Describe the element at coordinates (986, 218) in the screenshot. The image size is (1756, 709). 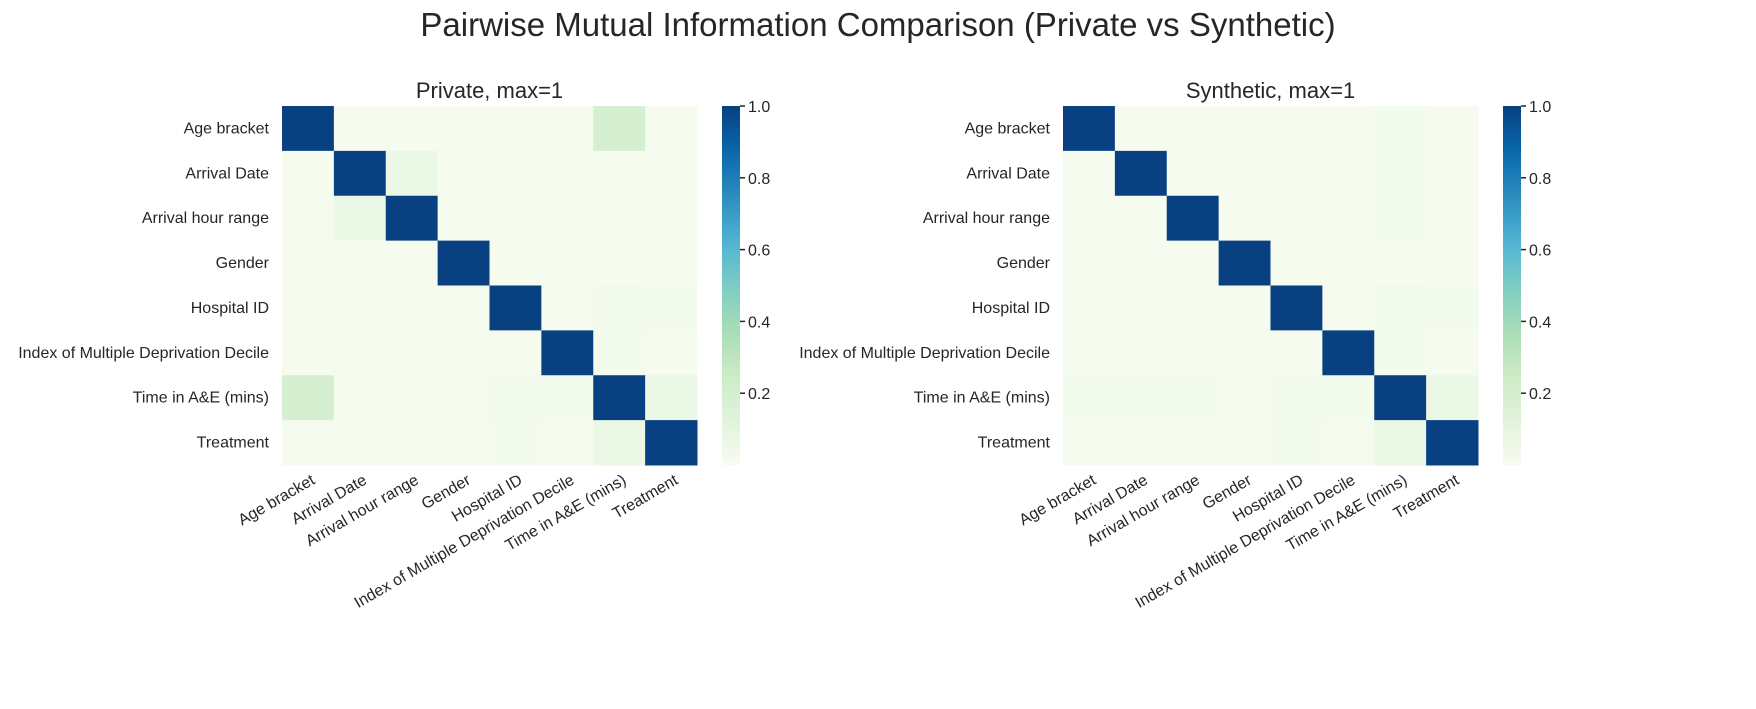
I see `y-tick-label: Arrival hour range` at that location.